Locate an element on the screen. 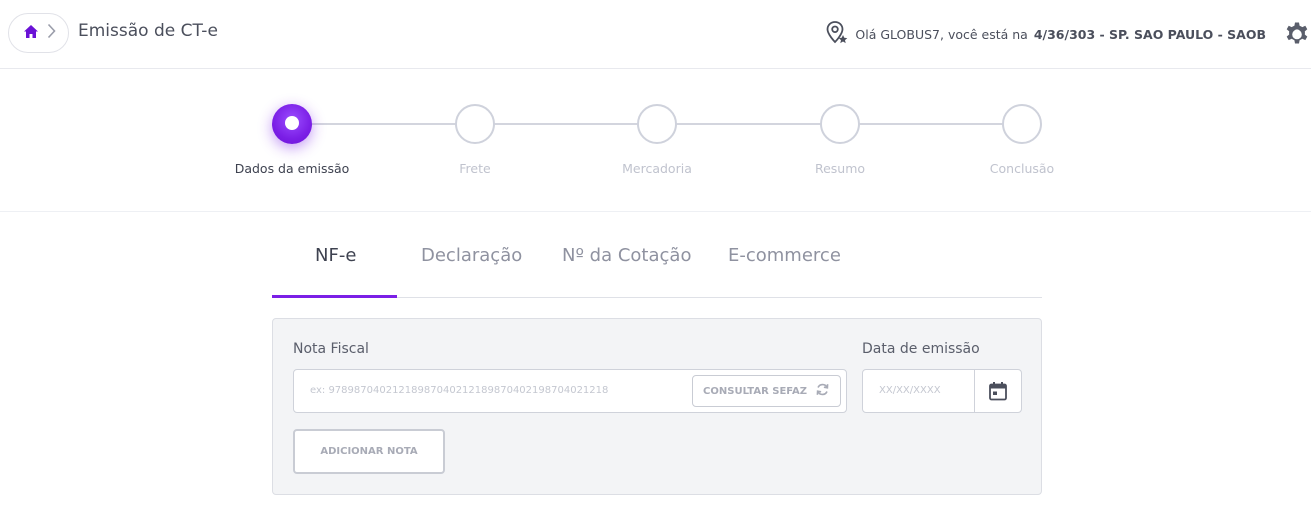 Image resolution: width=1311 pixels, height=515 pixels. nota-fiscal-label: Nota Fiscal is located at coordinates (331, 349).